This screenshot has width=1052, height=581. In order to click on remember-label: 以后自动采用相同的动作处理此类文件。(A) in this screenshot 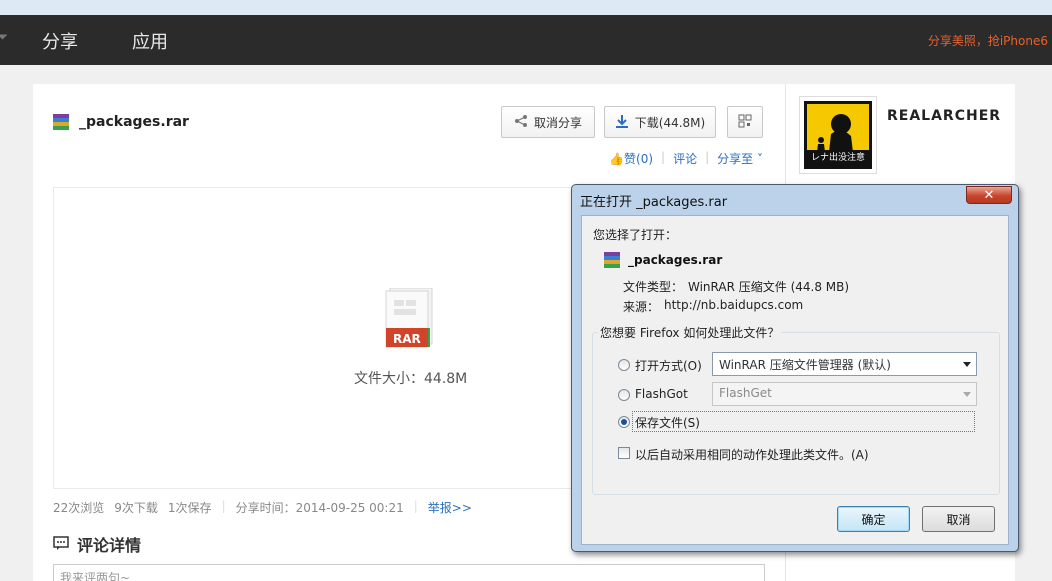, I will do `click(752, 454)`.